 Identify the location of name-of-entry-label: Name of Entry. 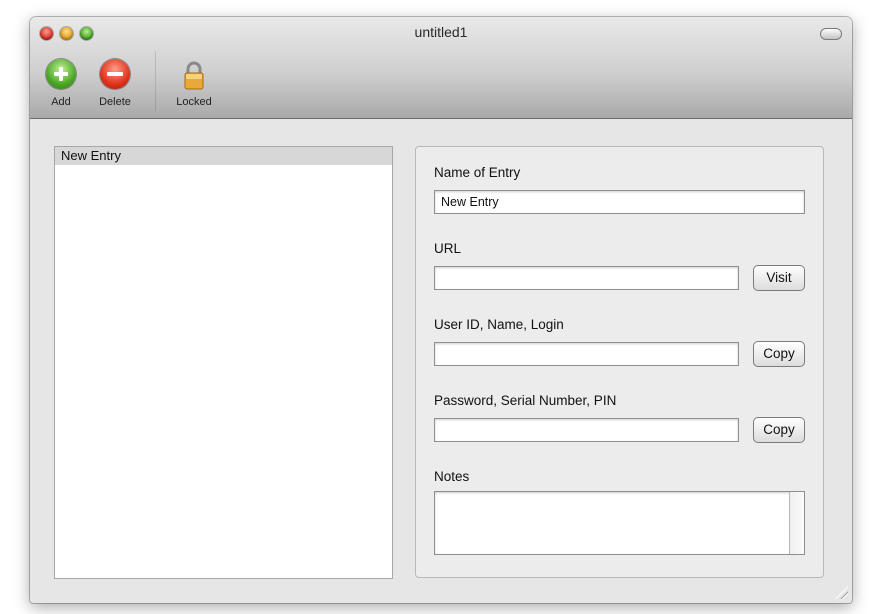
(477, 172).